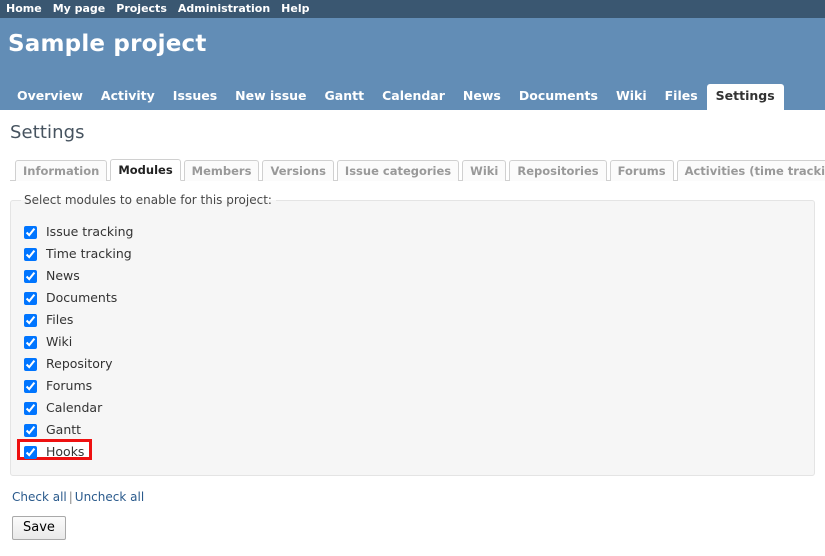 This screenshot has height=556, width=825. What do you see at coordinates (224, 9) in the screenshot?
I see `top-menu-item-administration: Administration` at bounding box center [224, 9].